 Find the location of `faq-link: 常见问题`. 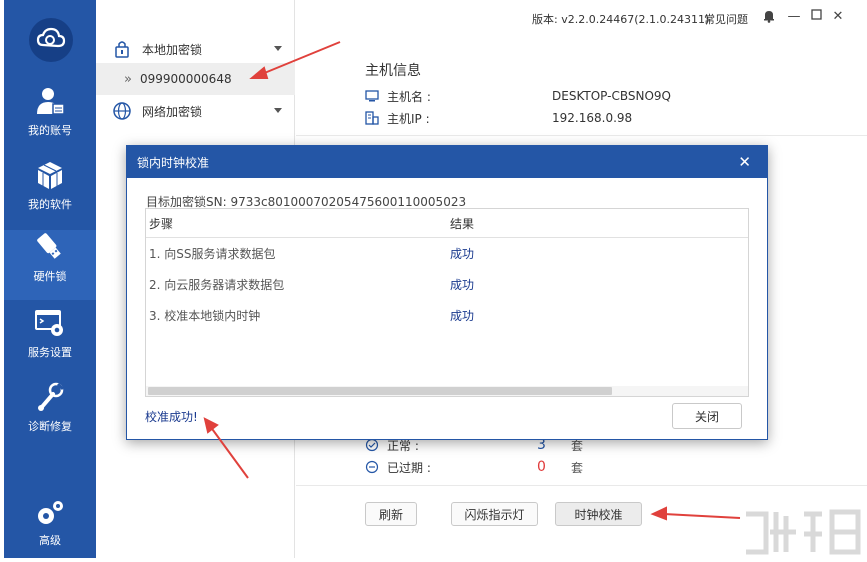

faq-link: 常见问题 is located at coordinates (726, 19).